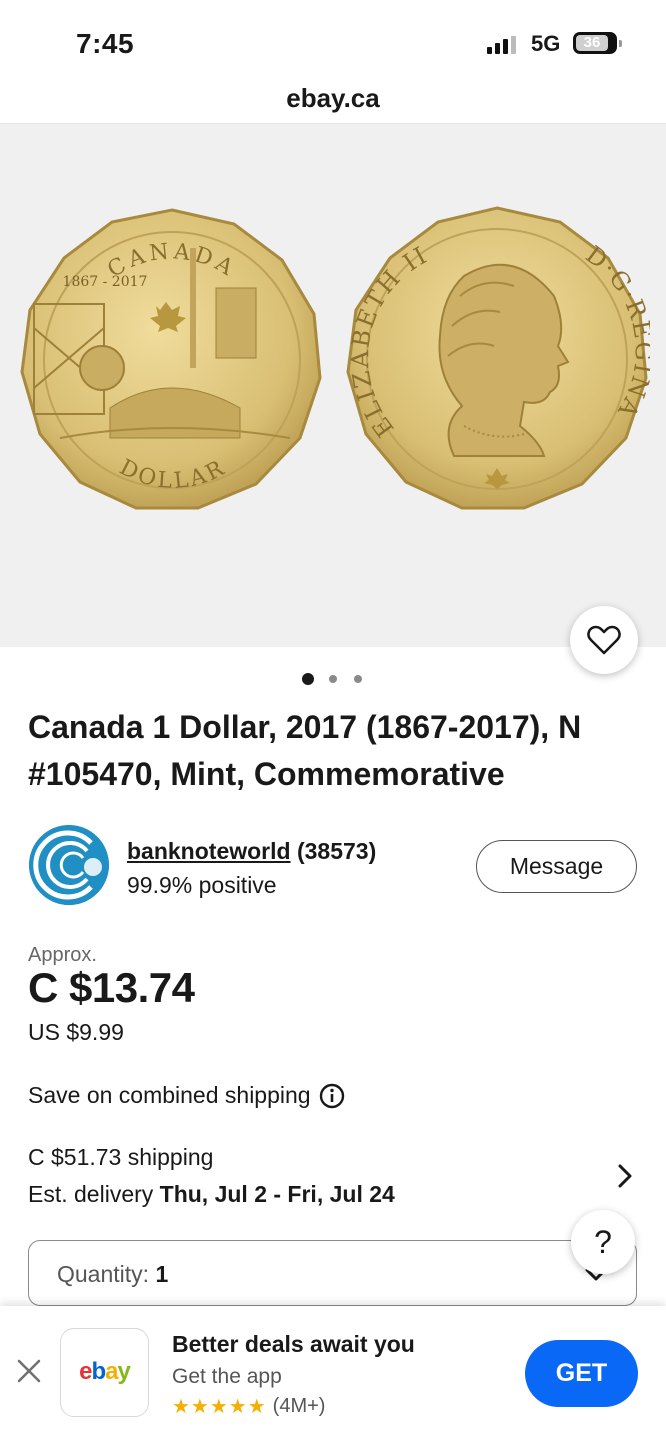  What do you see at coordinates (98, 1371) in the screenshot?
I see `logo-letter-b: b` at bounding box center [98, 1371].